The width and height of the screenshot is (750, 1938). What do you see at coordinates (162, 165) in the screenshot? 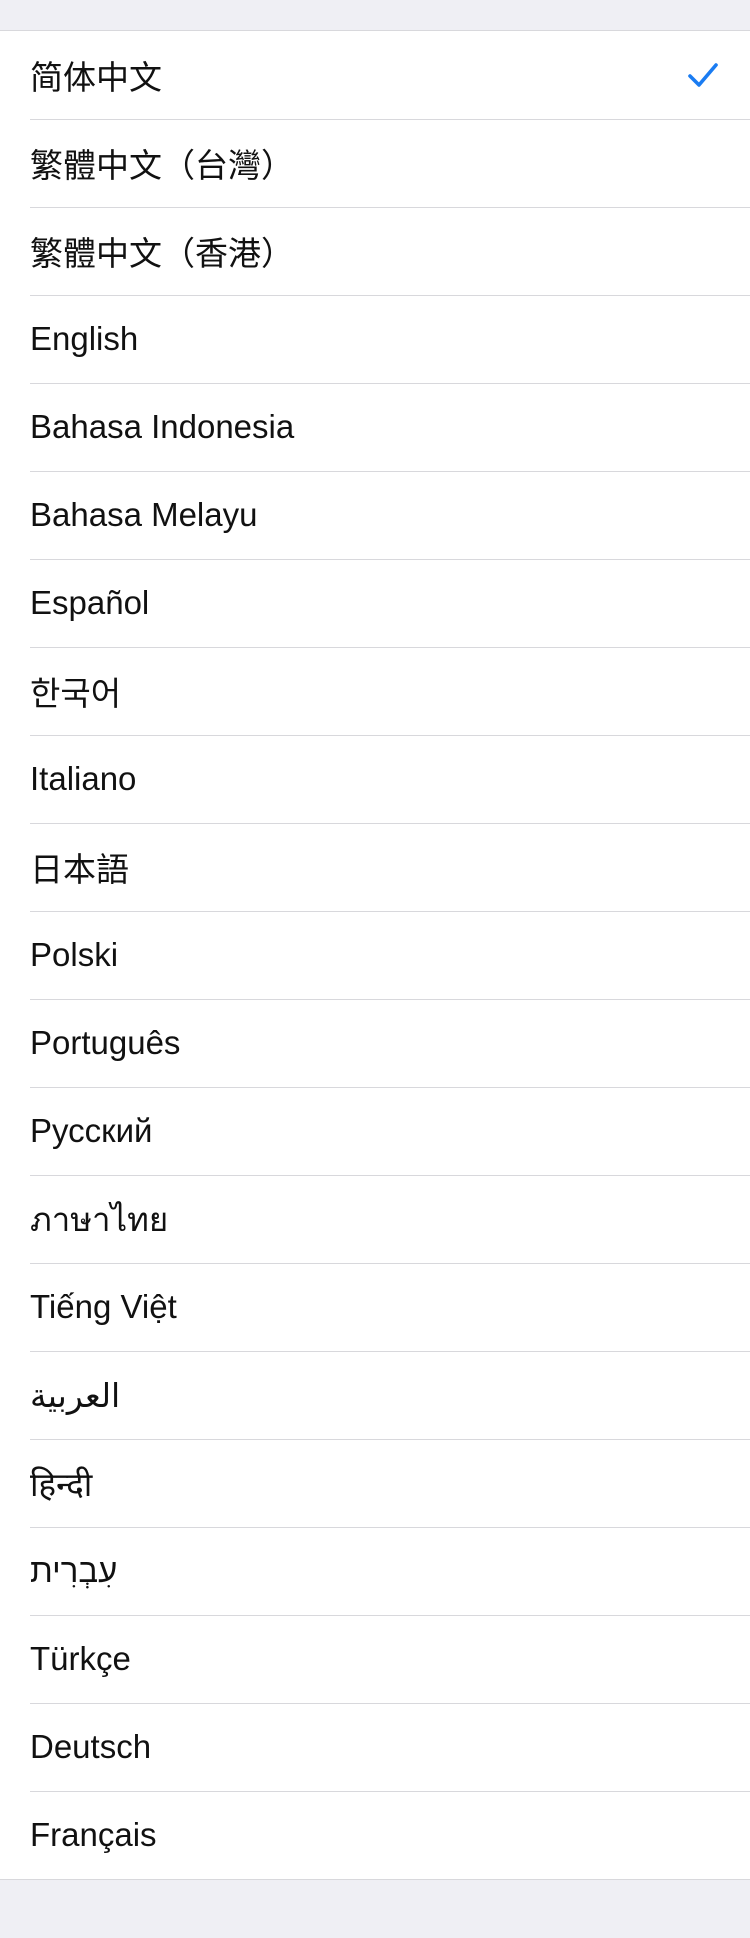
I see `language-label: 繁體中文（台灣）` at bounding box center [162, 165].